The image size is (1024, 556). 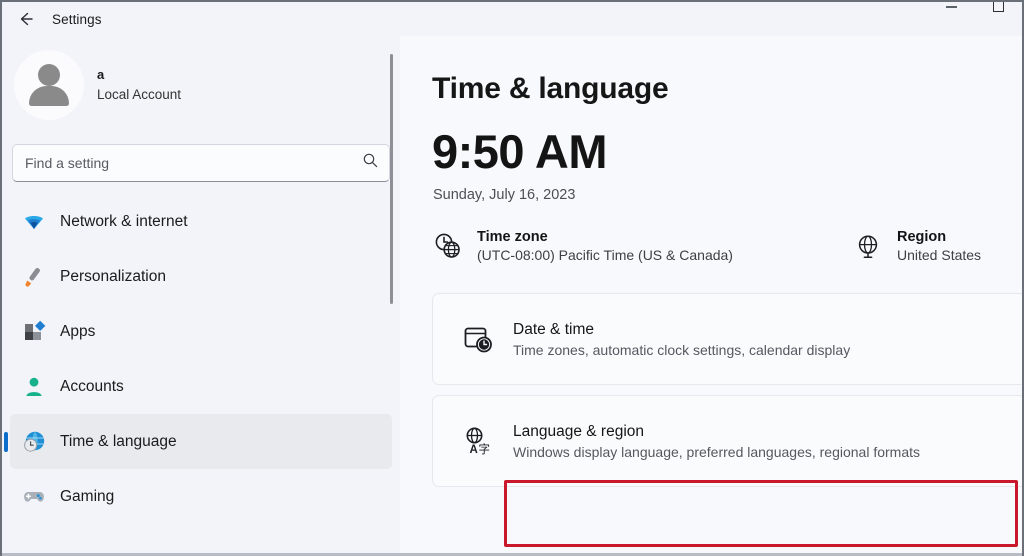 What do you see at coordinates (77, 19) in the screenshot?
I see `app-title: Settings` at bounding box center [77, 19].